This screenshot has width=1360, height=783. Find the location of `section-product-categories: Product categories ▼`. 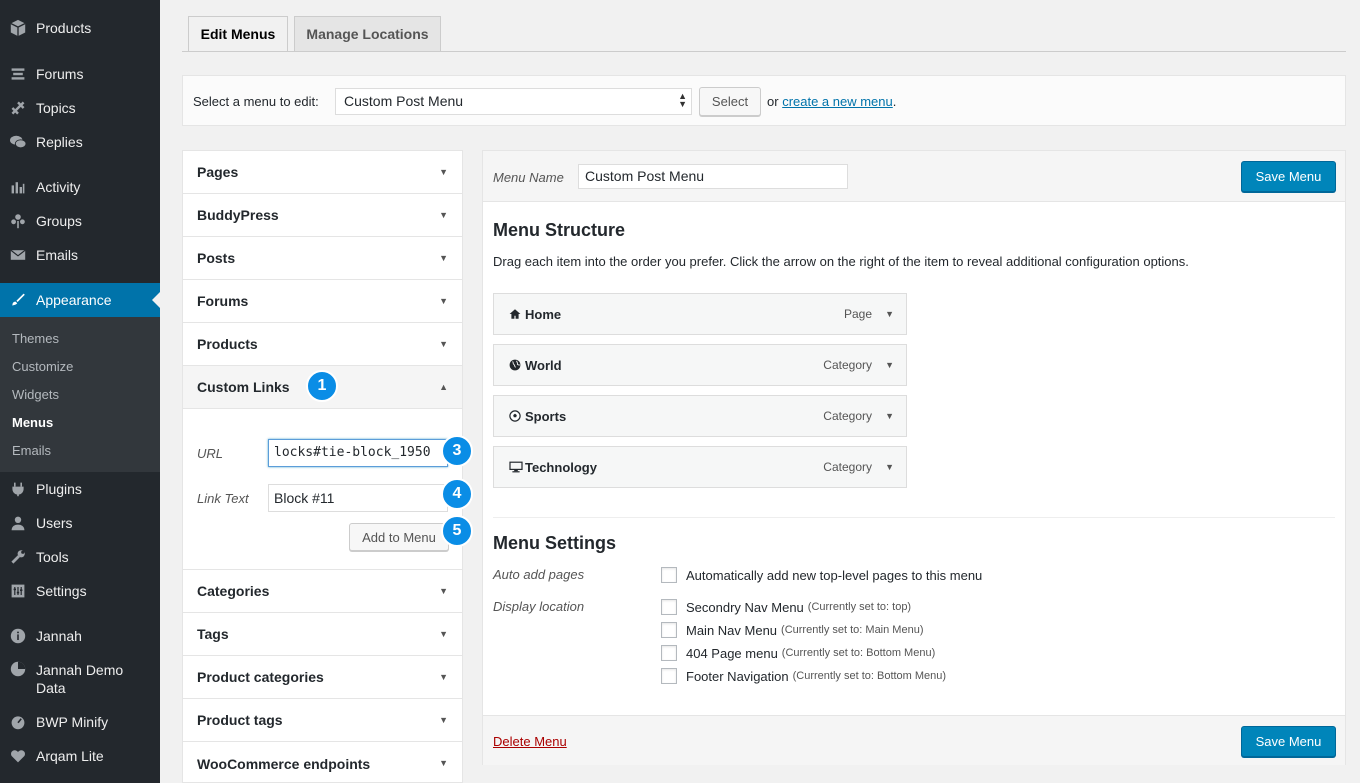

section-product-categories: Product categories ▼ is located at coordinates (322, 677).